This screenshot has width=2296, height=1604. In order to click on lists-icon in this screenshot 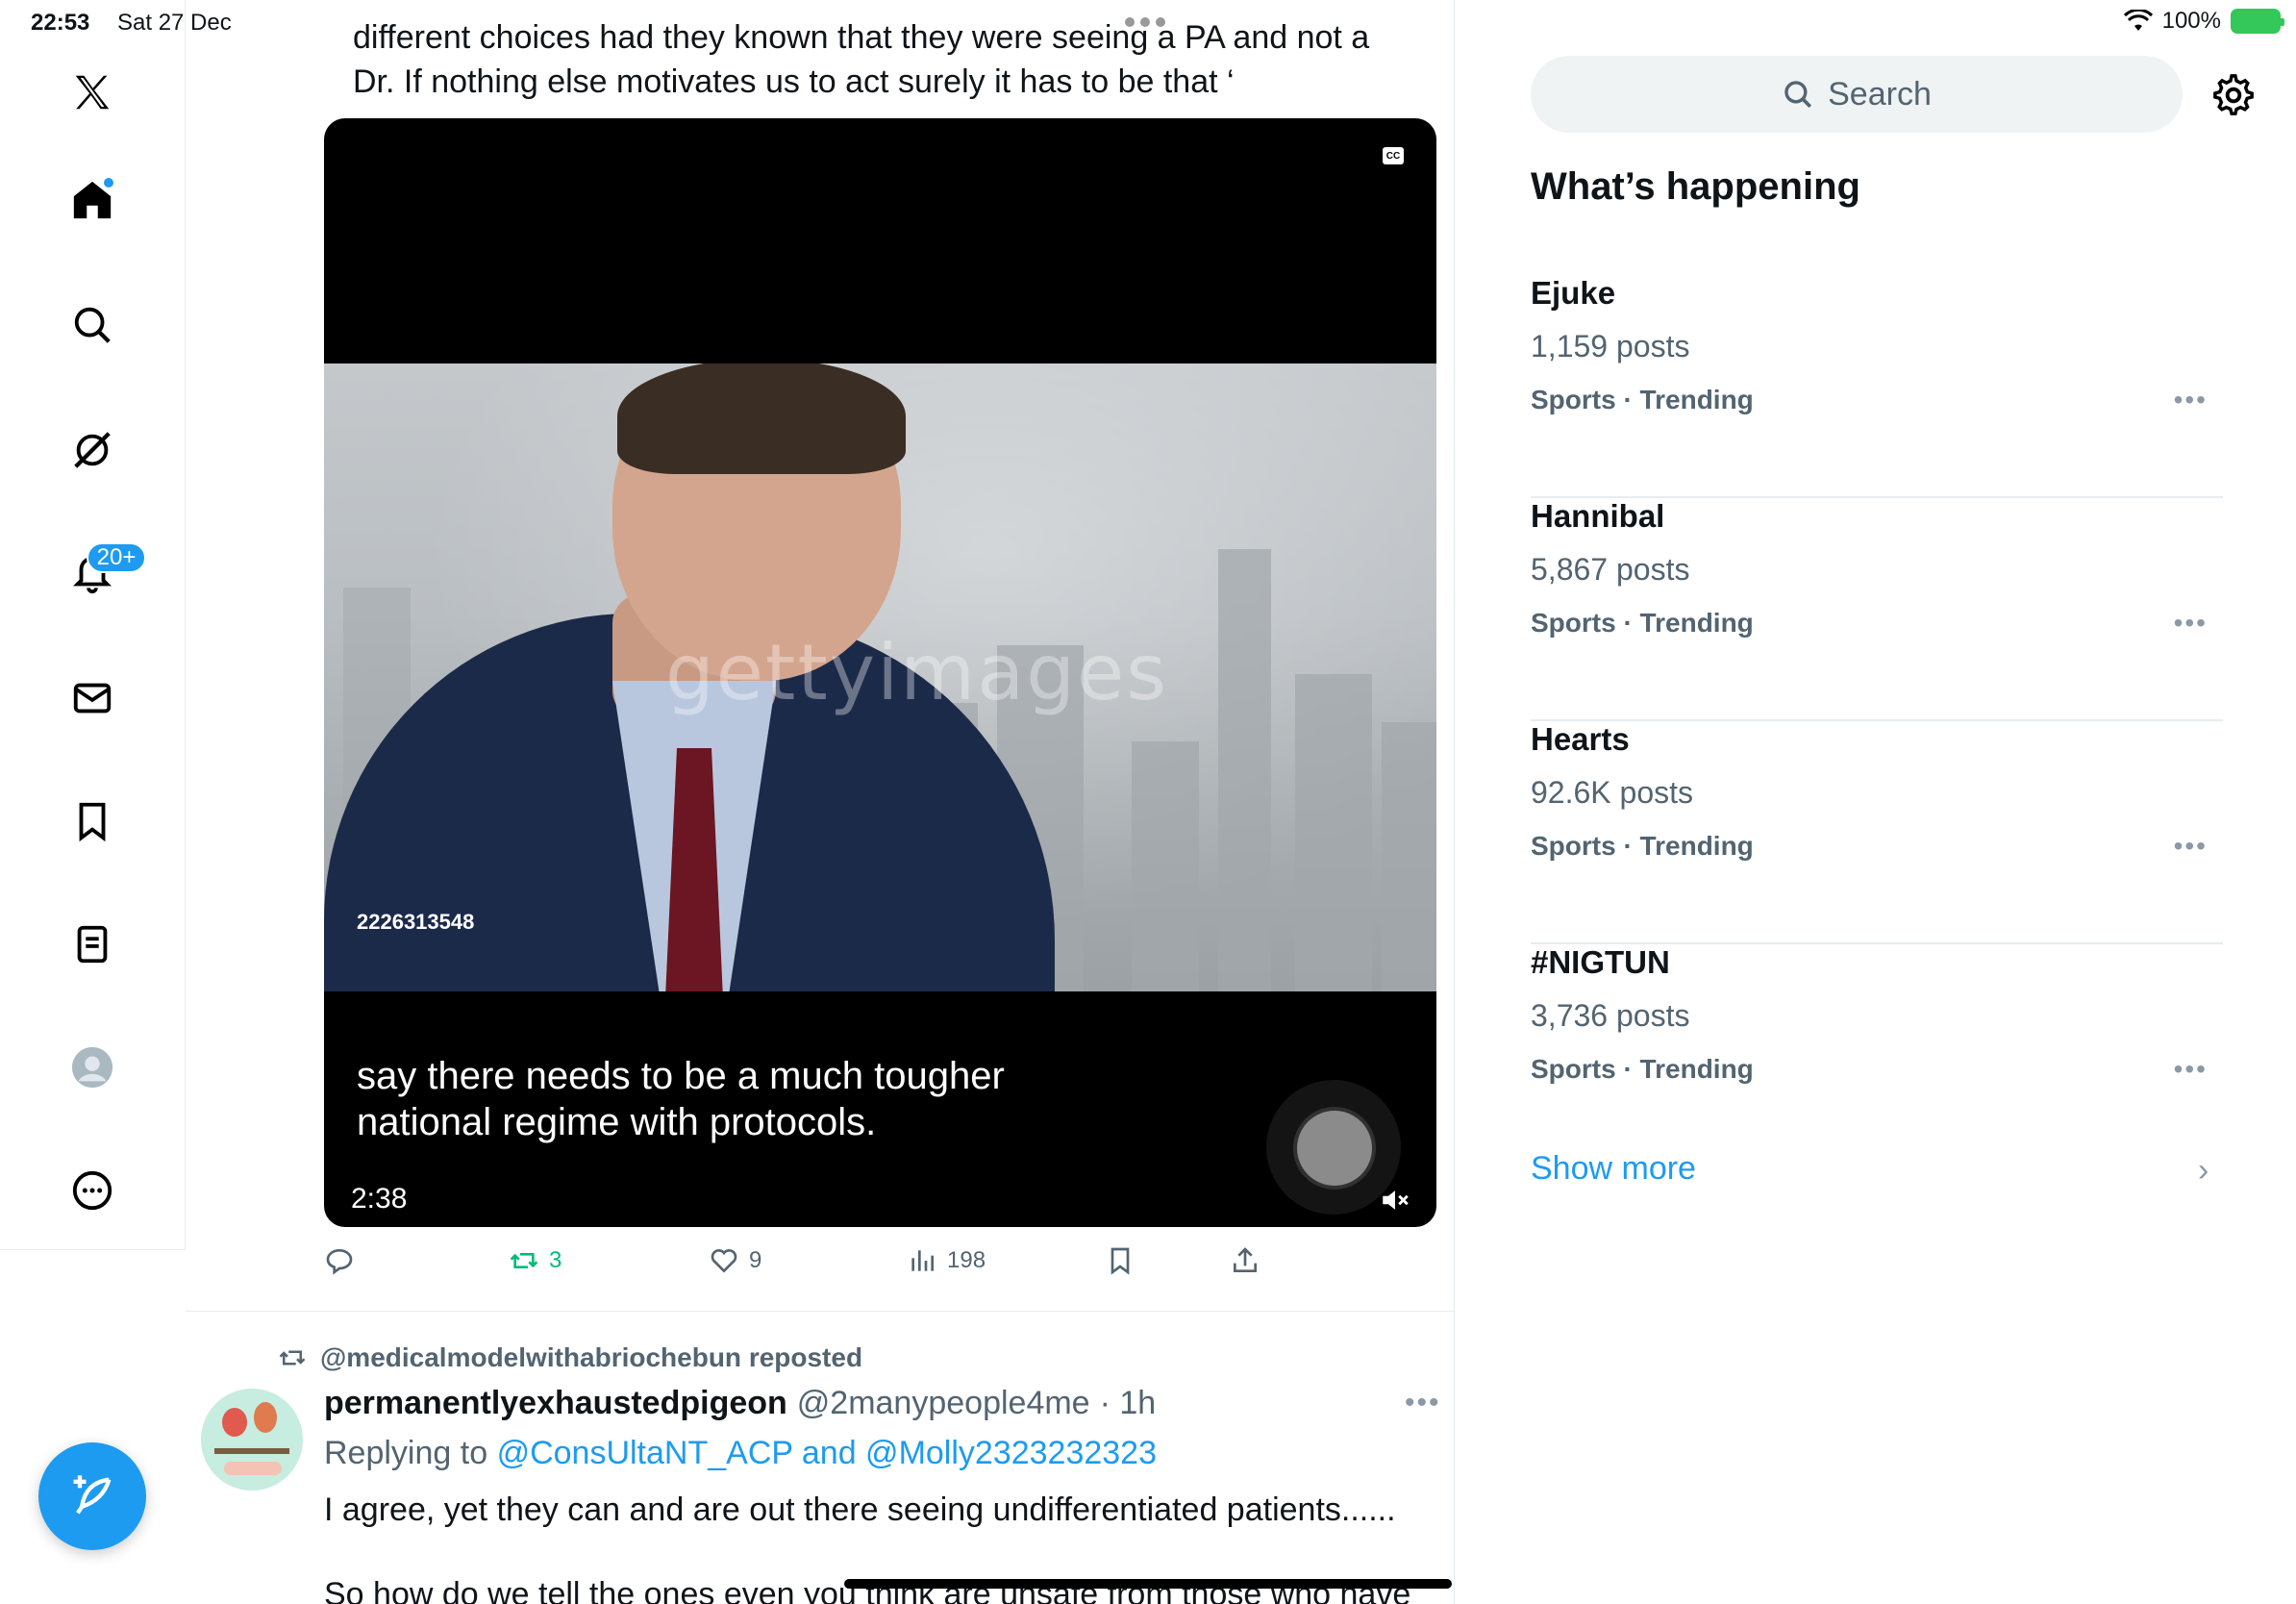, I will do `click(92, 944)`.